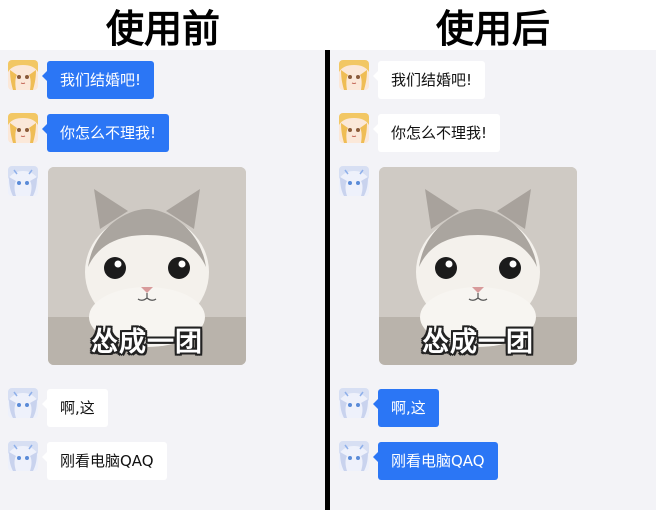 The height and width of the screenshot is (510, 656). I want to click on header-before: 使用前, so click(162, 28).